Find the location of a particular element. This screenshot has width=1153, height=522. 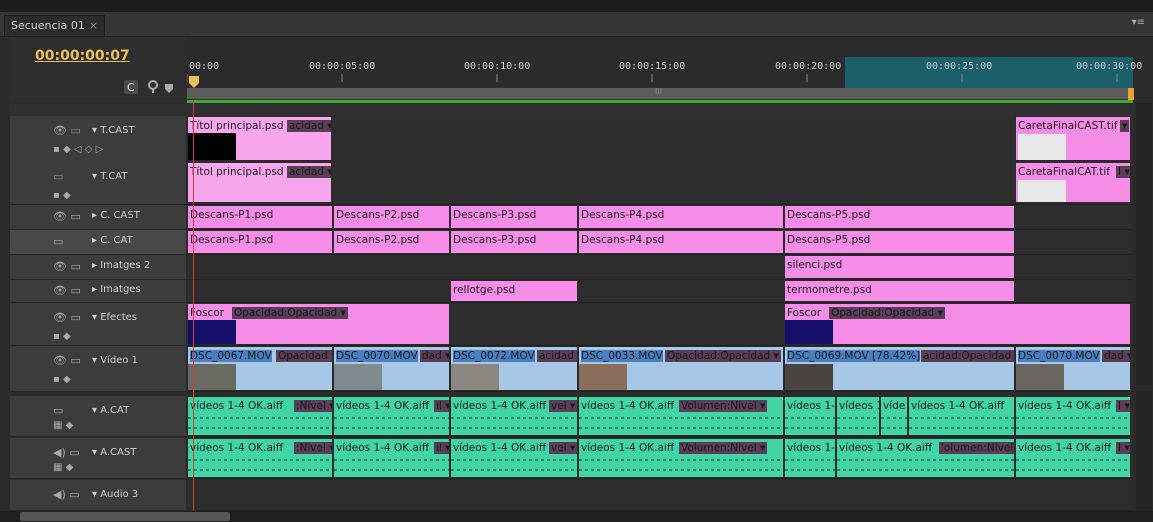

clip: CaretaFinalCAST.tif ▾ is located at coordinates (1073, 138).